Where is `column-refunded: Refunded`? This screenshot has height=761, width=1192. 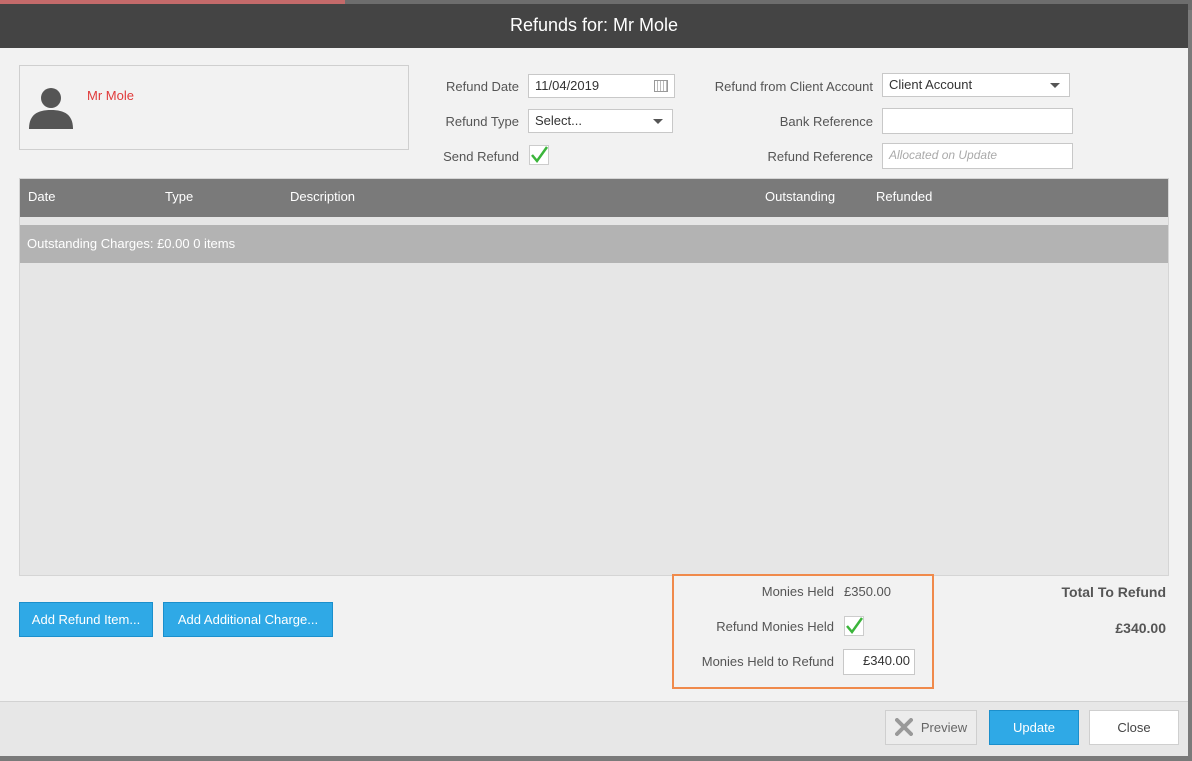
column-refunded: Refunded is located at coordinates (904, 196).